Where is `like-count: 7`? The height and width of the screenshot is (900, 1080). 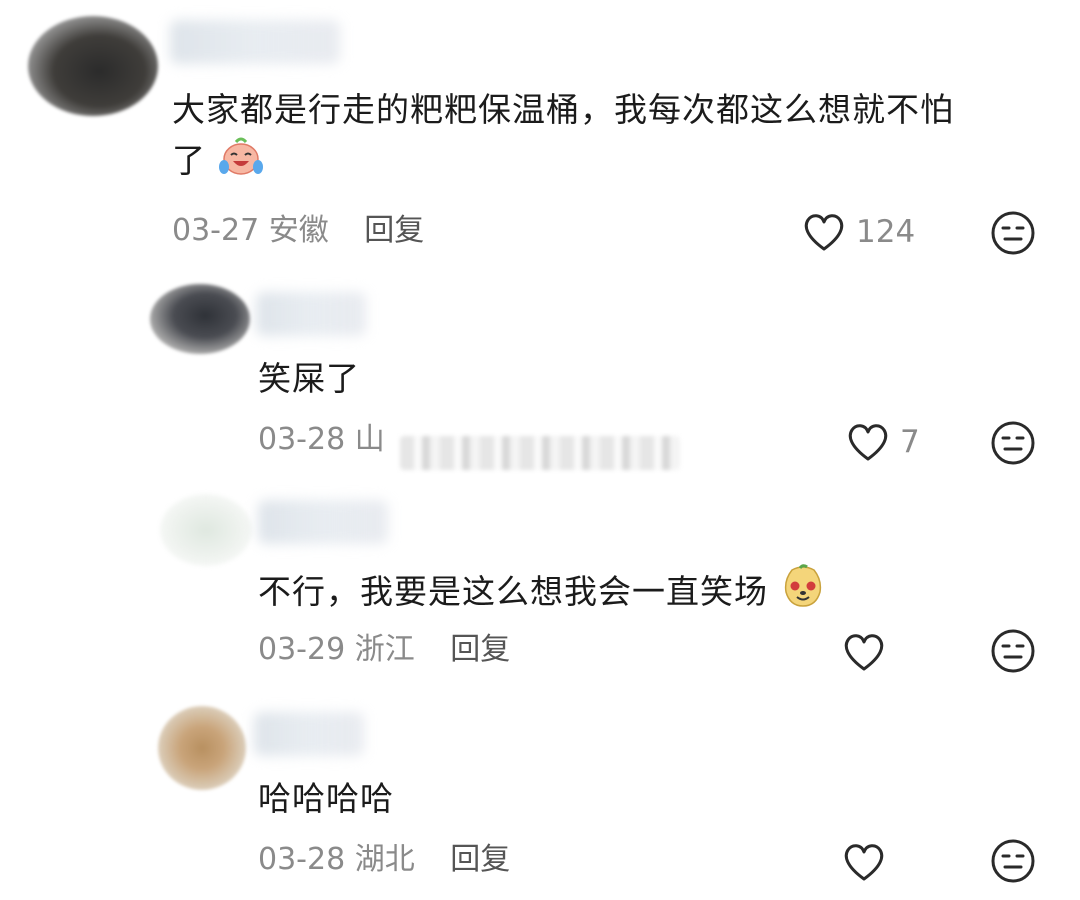 like-count: 7 is located at coordinates (910, 442).